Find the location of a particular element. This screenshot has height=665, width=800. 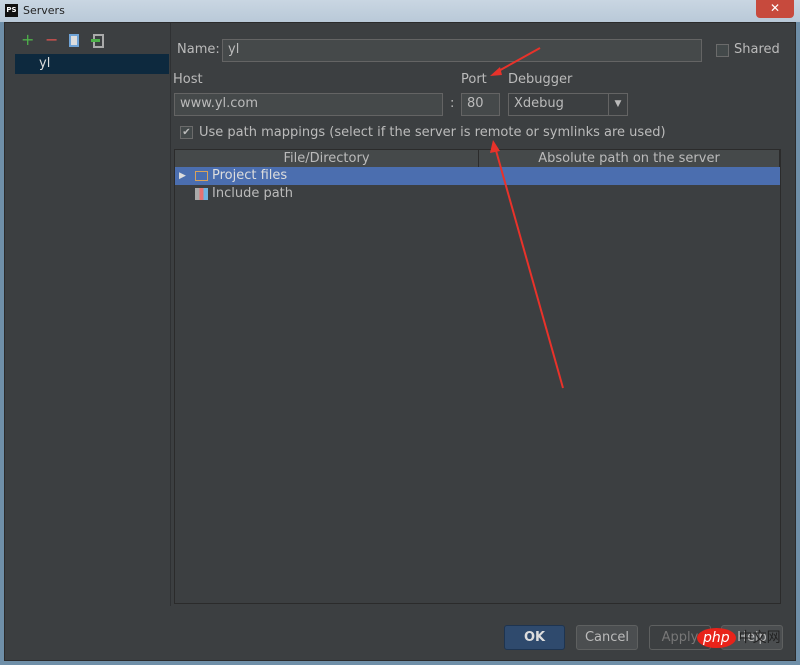

watermark-logo: php 中文网 is located at coordinates (739, 637).